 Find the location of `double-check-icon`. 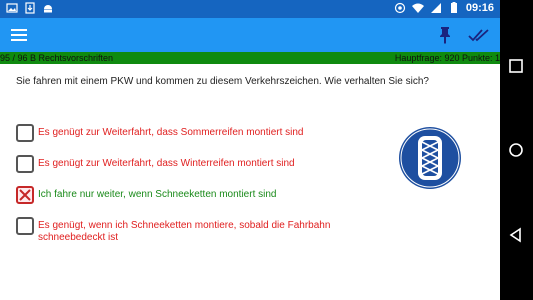

double-check-icon is located at coordinates (479, 35).